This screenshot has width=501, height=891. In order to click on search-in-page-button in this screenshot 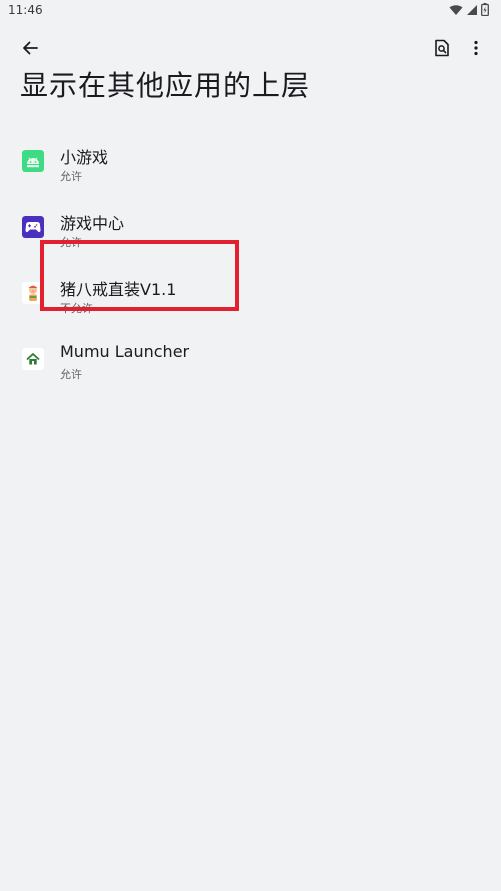, I will do `click(442, 48)`.